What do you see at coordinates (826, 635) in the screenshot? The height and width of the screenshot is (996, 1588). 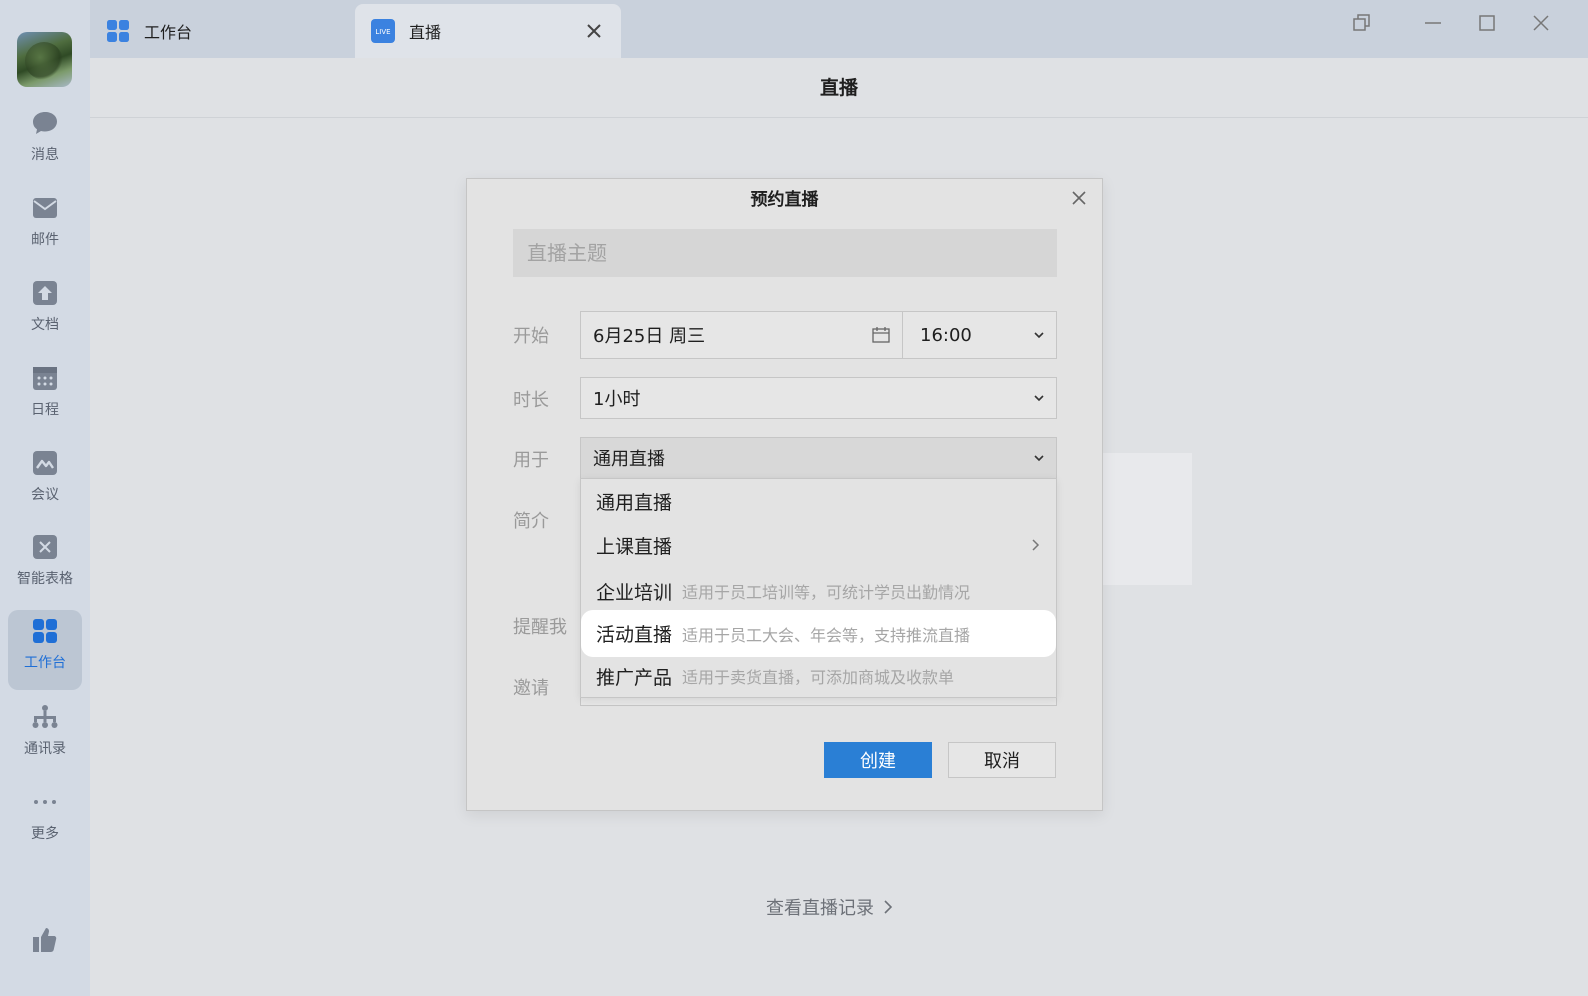 I see `option-description: 适用于员工大会、年会等，支持推流直播` at bounding box center [826, 635].